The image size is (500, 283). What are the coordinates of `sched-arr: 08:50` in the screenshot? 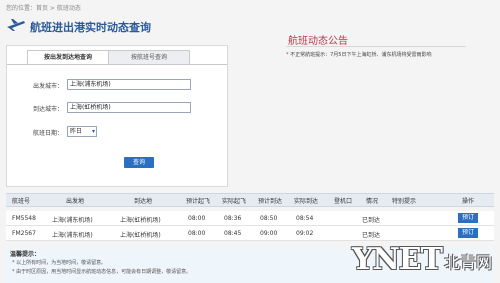 It's located at (269, 218).